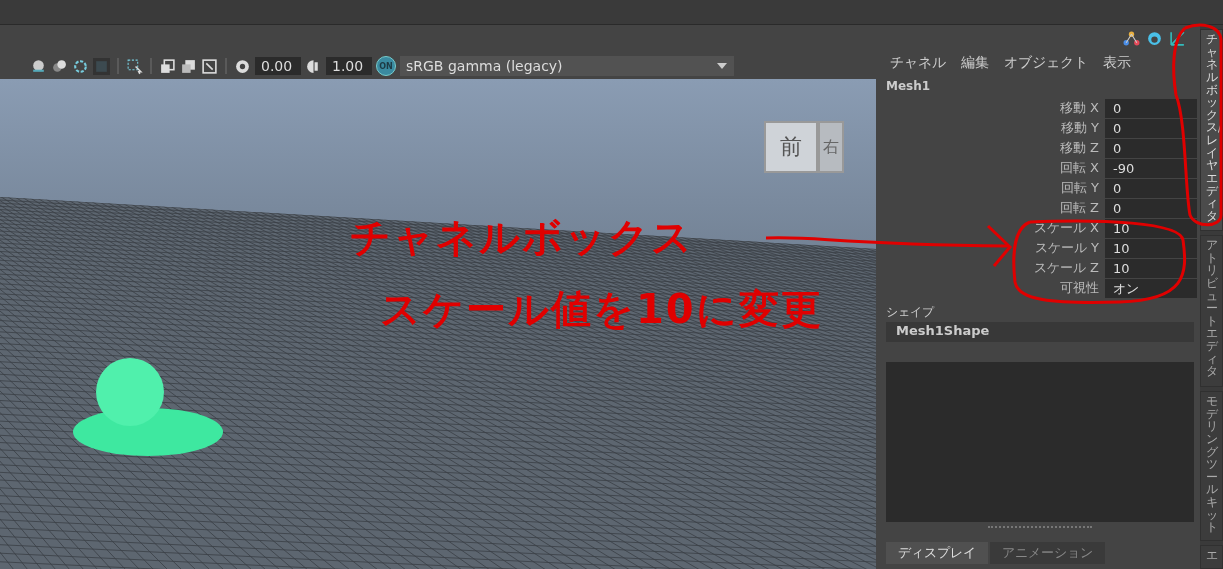  I want to click on channel-value-field: -90, so click(1151, 168).